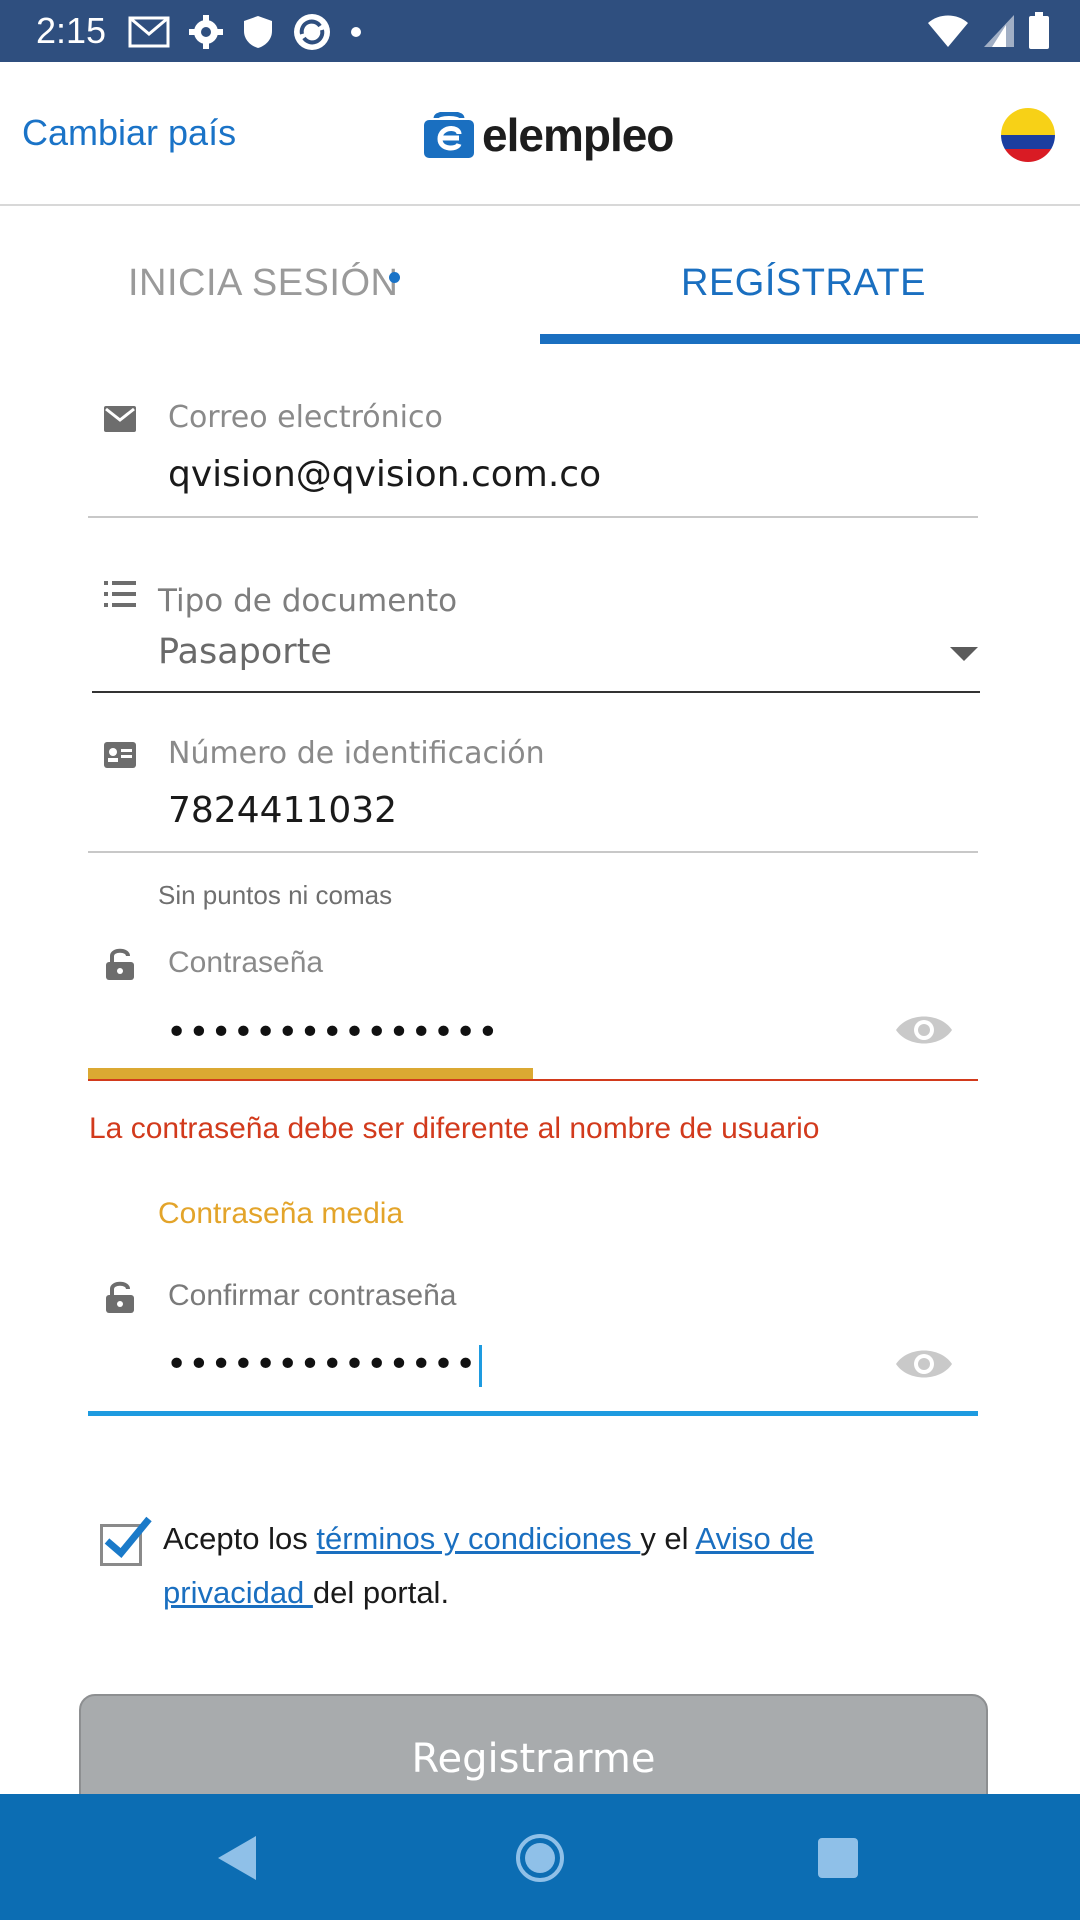 The image size is (1080, 1920). What do you see at coordinates (1028, 135) in the screenshot?
I see `colombia-flag-icon` at bounding box center [1028, 135].